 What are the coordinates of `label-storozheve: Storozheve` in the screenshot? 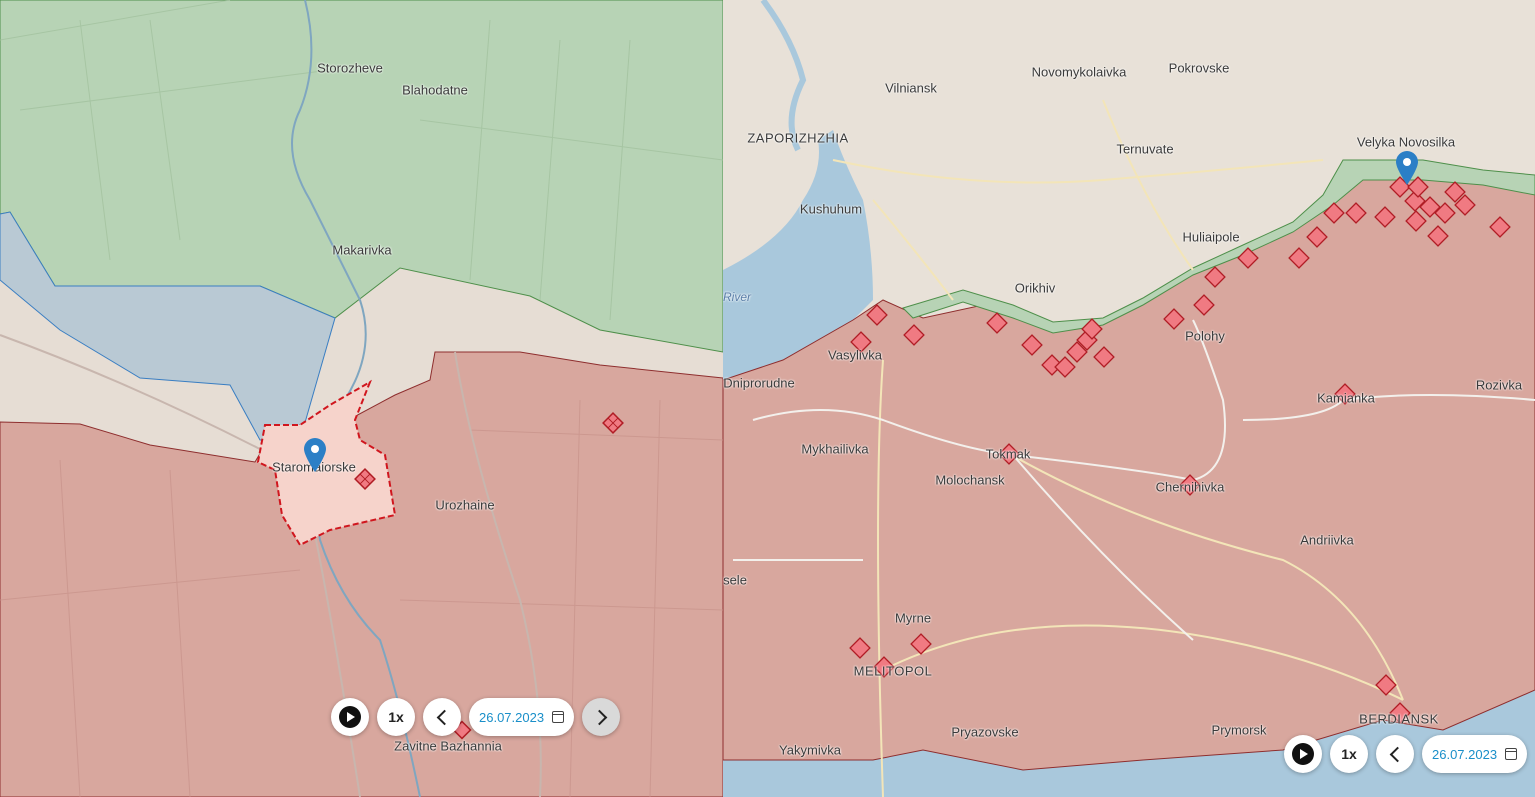 It's located at (350, 68).